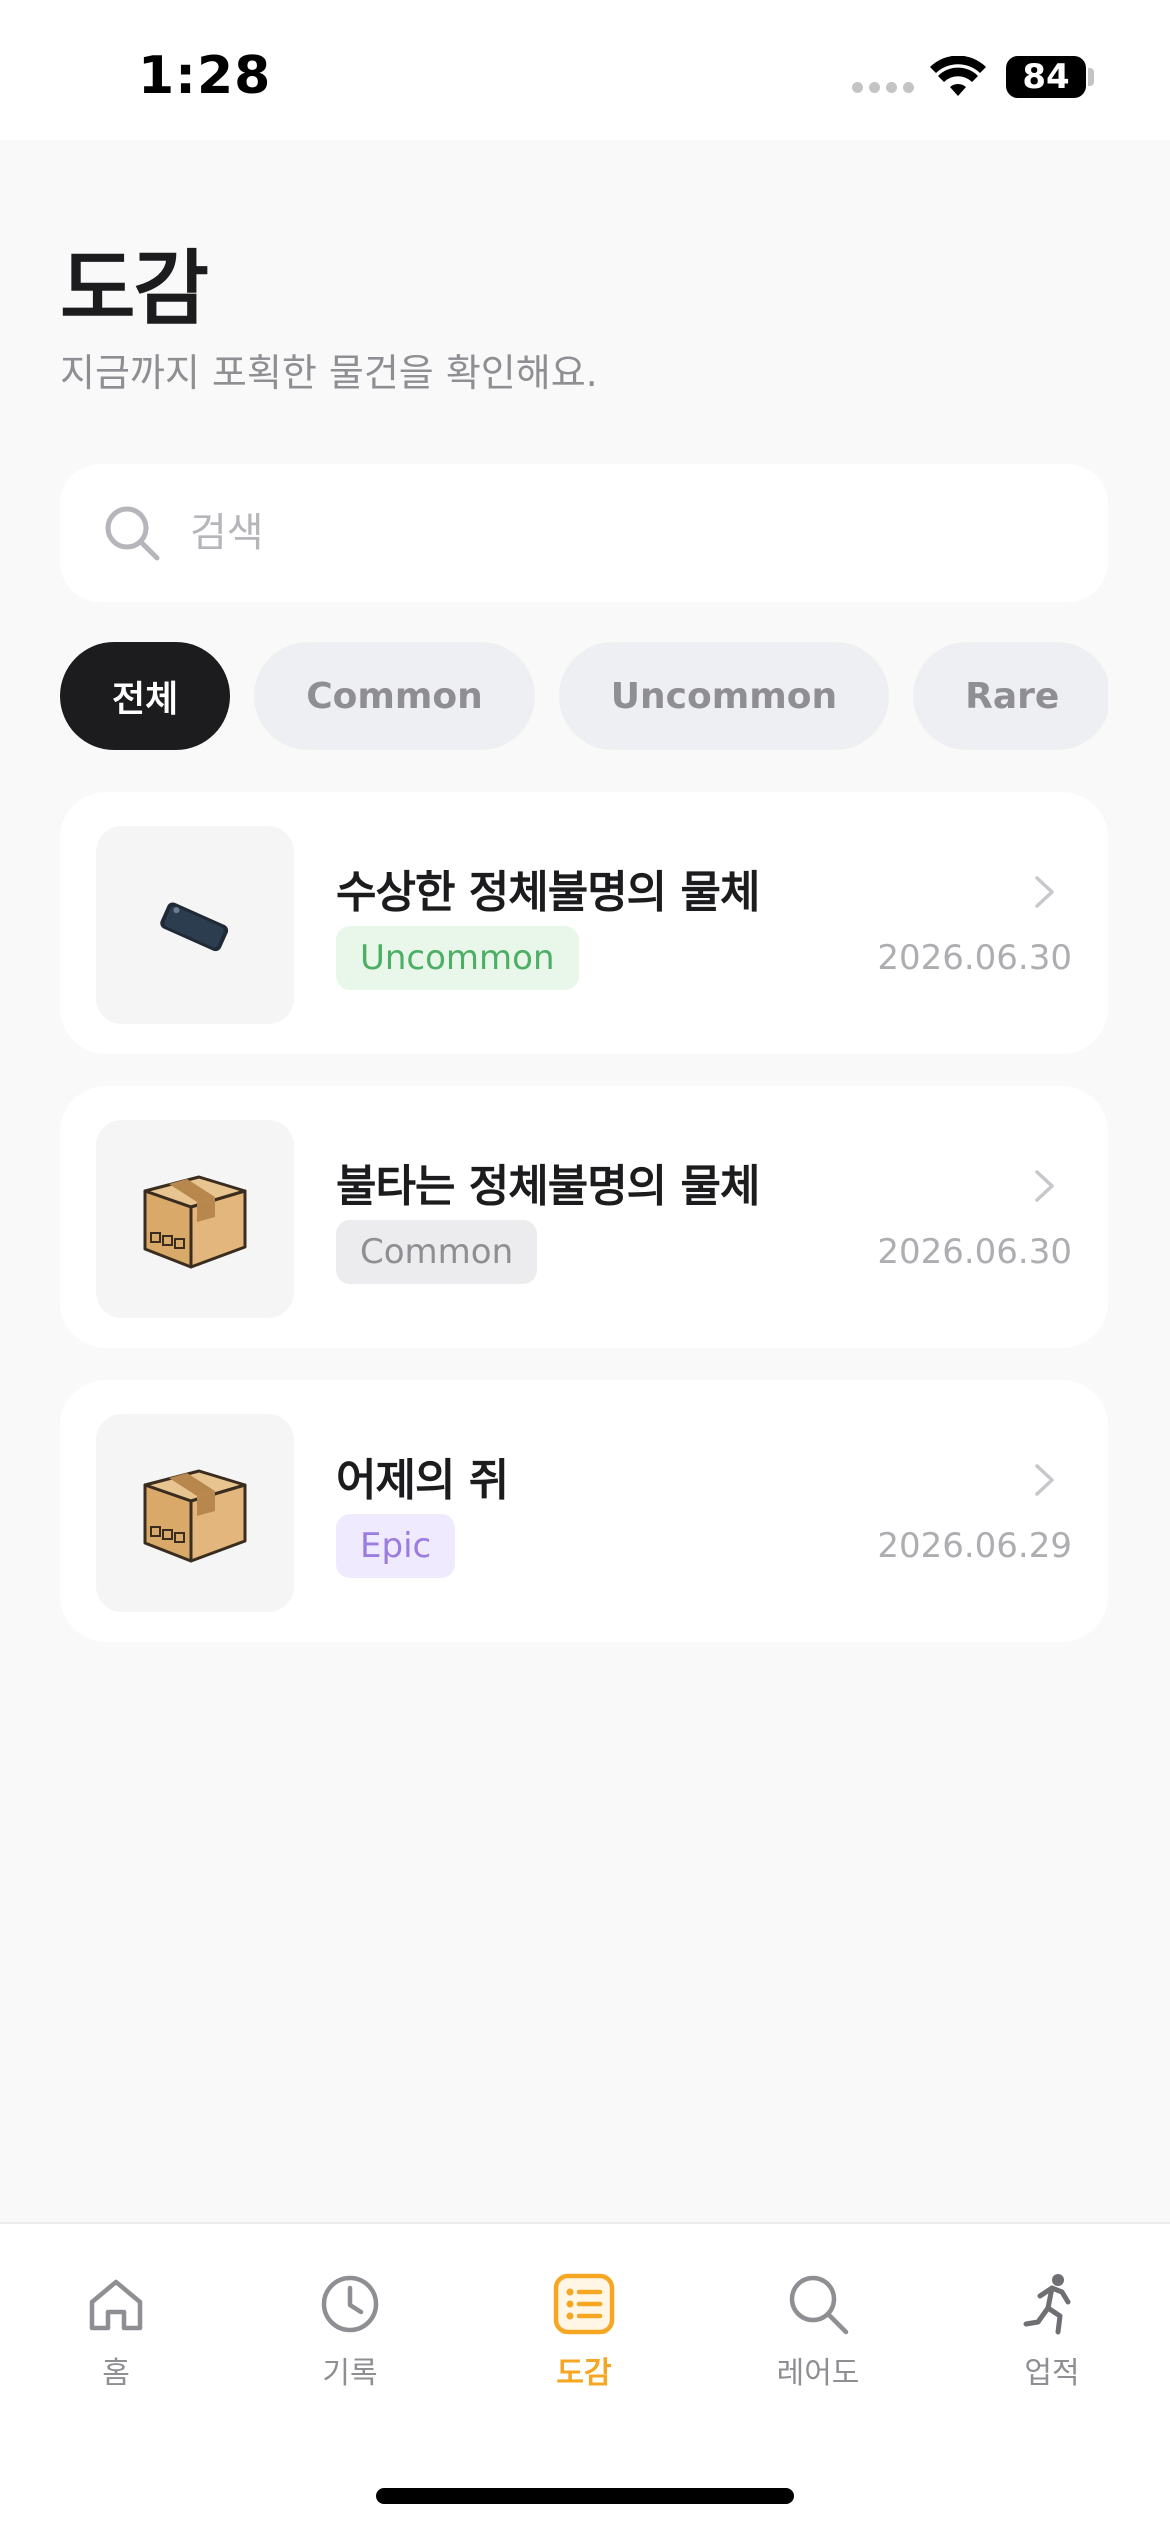  What do you see at coordinates (134, 289) in the screenshot?
I see `page-title: 도감` at bounding box center [134, 289].